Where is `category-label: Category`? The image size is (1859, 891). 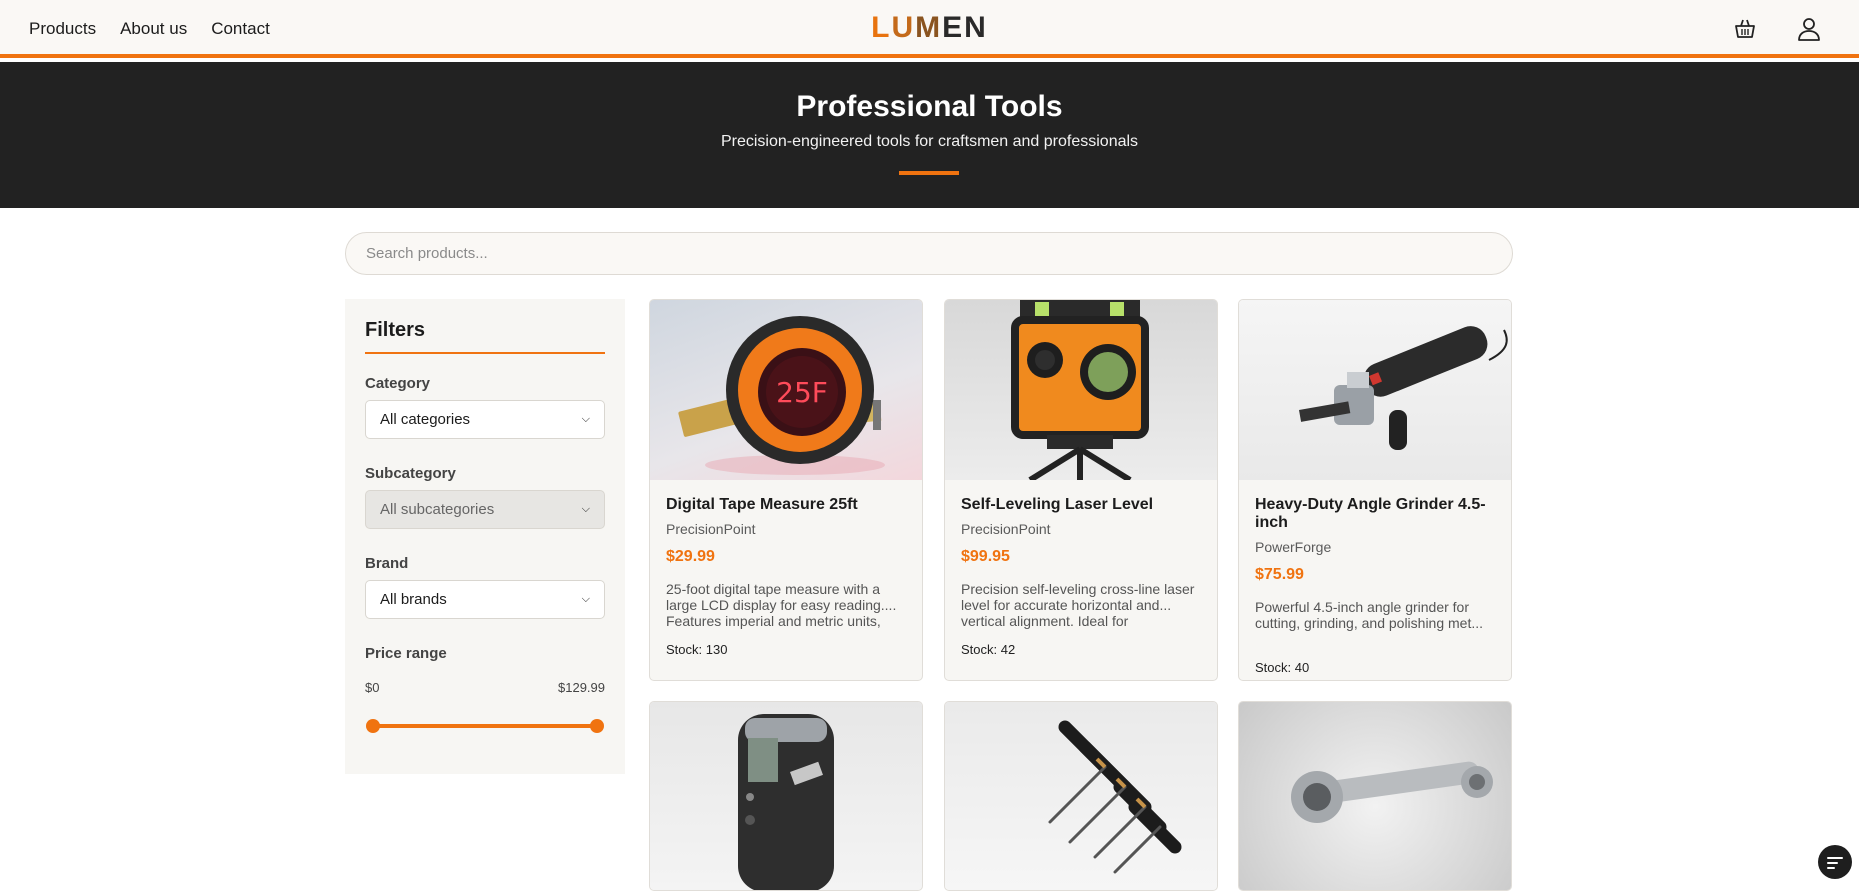
category-label: Category is located at coordinates (398, 383).